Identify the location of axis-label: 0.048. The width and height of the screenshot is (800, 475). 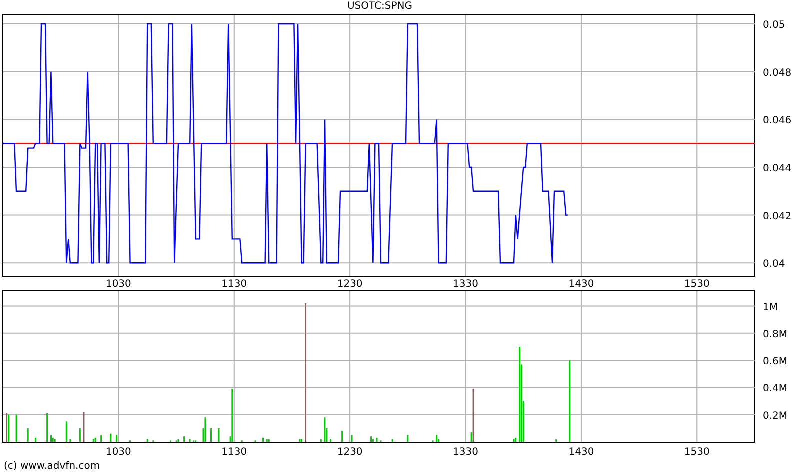
(777, 73).